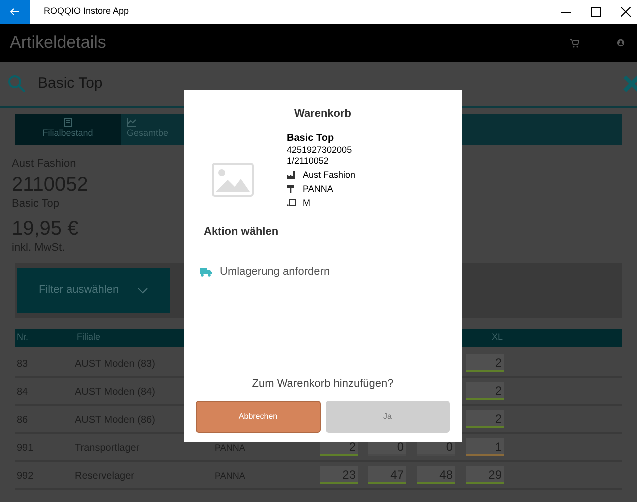 The height and width of the screenshot is (502, 637). I want to click on maximize-icon, so click(596, 12).